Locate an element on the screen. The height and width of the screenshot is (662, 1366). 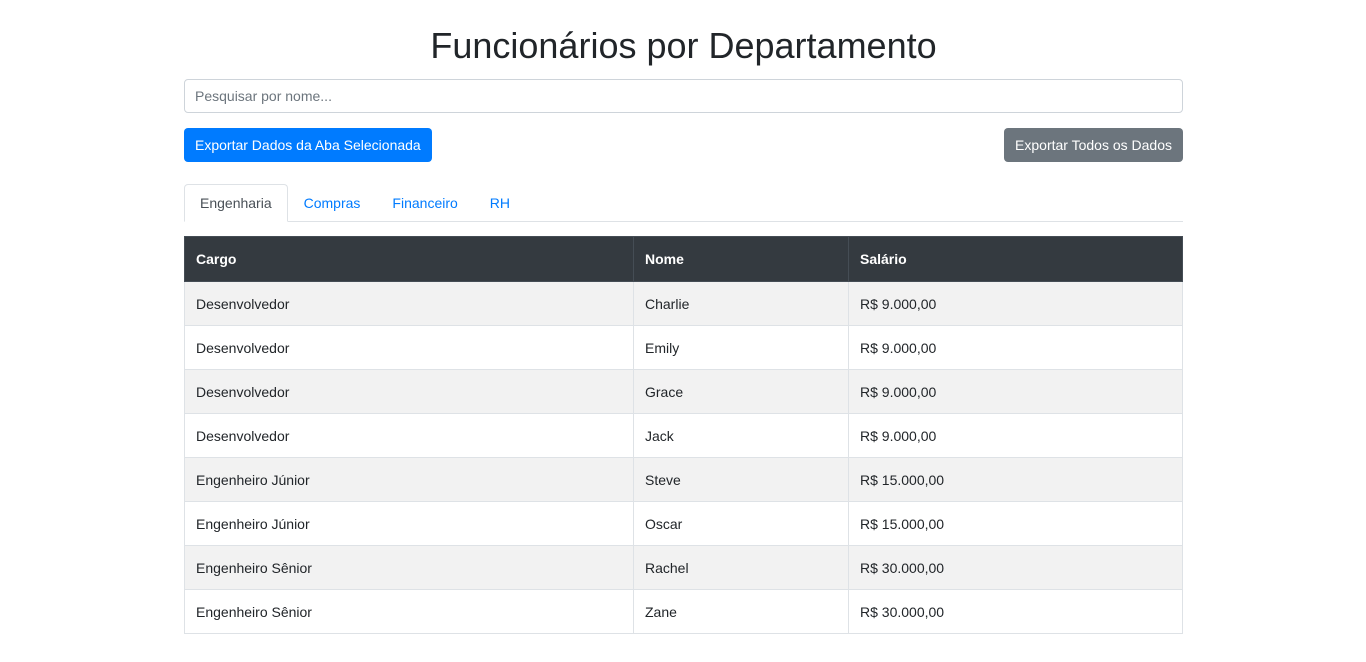
column-header-nome: Nome is located at coordinates (741, 259).